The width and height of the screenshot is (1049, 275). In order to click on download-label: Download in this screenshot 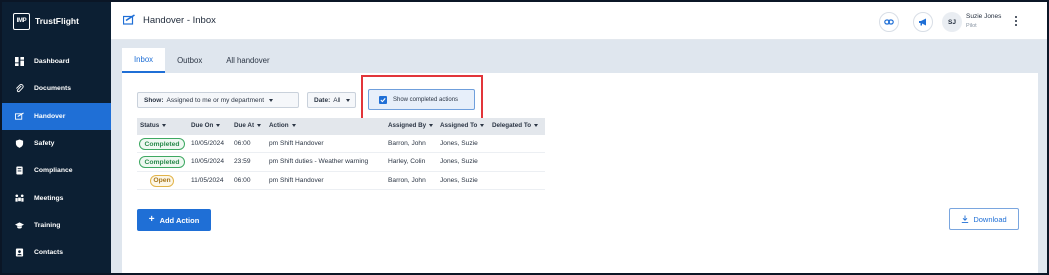, I will do `click(990, 219)`.